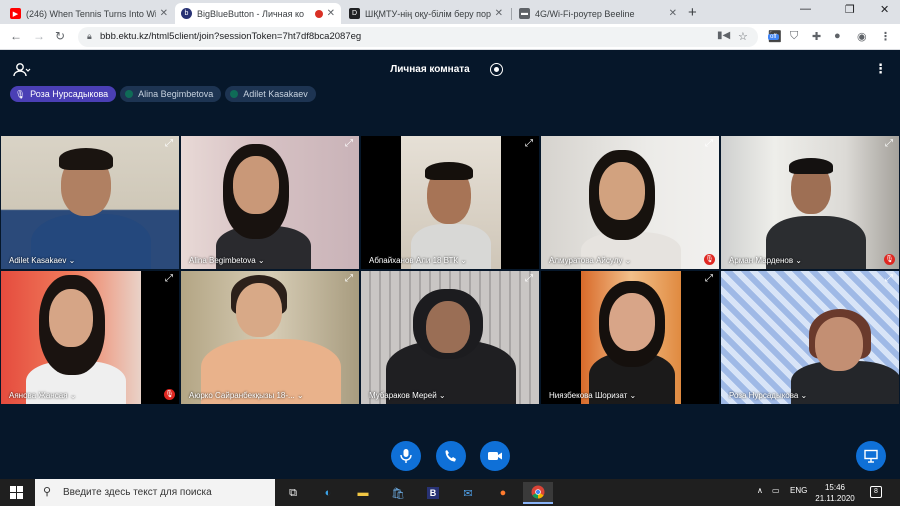 This screenshot has width=900, height=506. Describe the element at coordinates (176, 94) in the screenshot. I see `talker-name: Alina Begimbetova` at that location.